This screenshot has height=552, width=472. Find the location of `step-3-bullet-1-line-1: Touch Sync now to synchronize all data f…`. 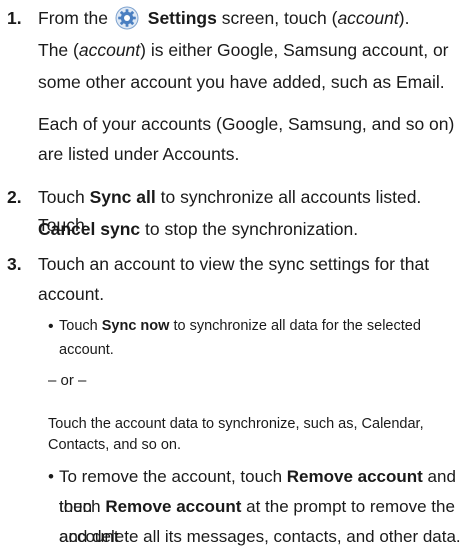

step-3-bullet-1-line-1: Touch Sync now to synchronize all data f… is located at coordinates (240, 326).